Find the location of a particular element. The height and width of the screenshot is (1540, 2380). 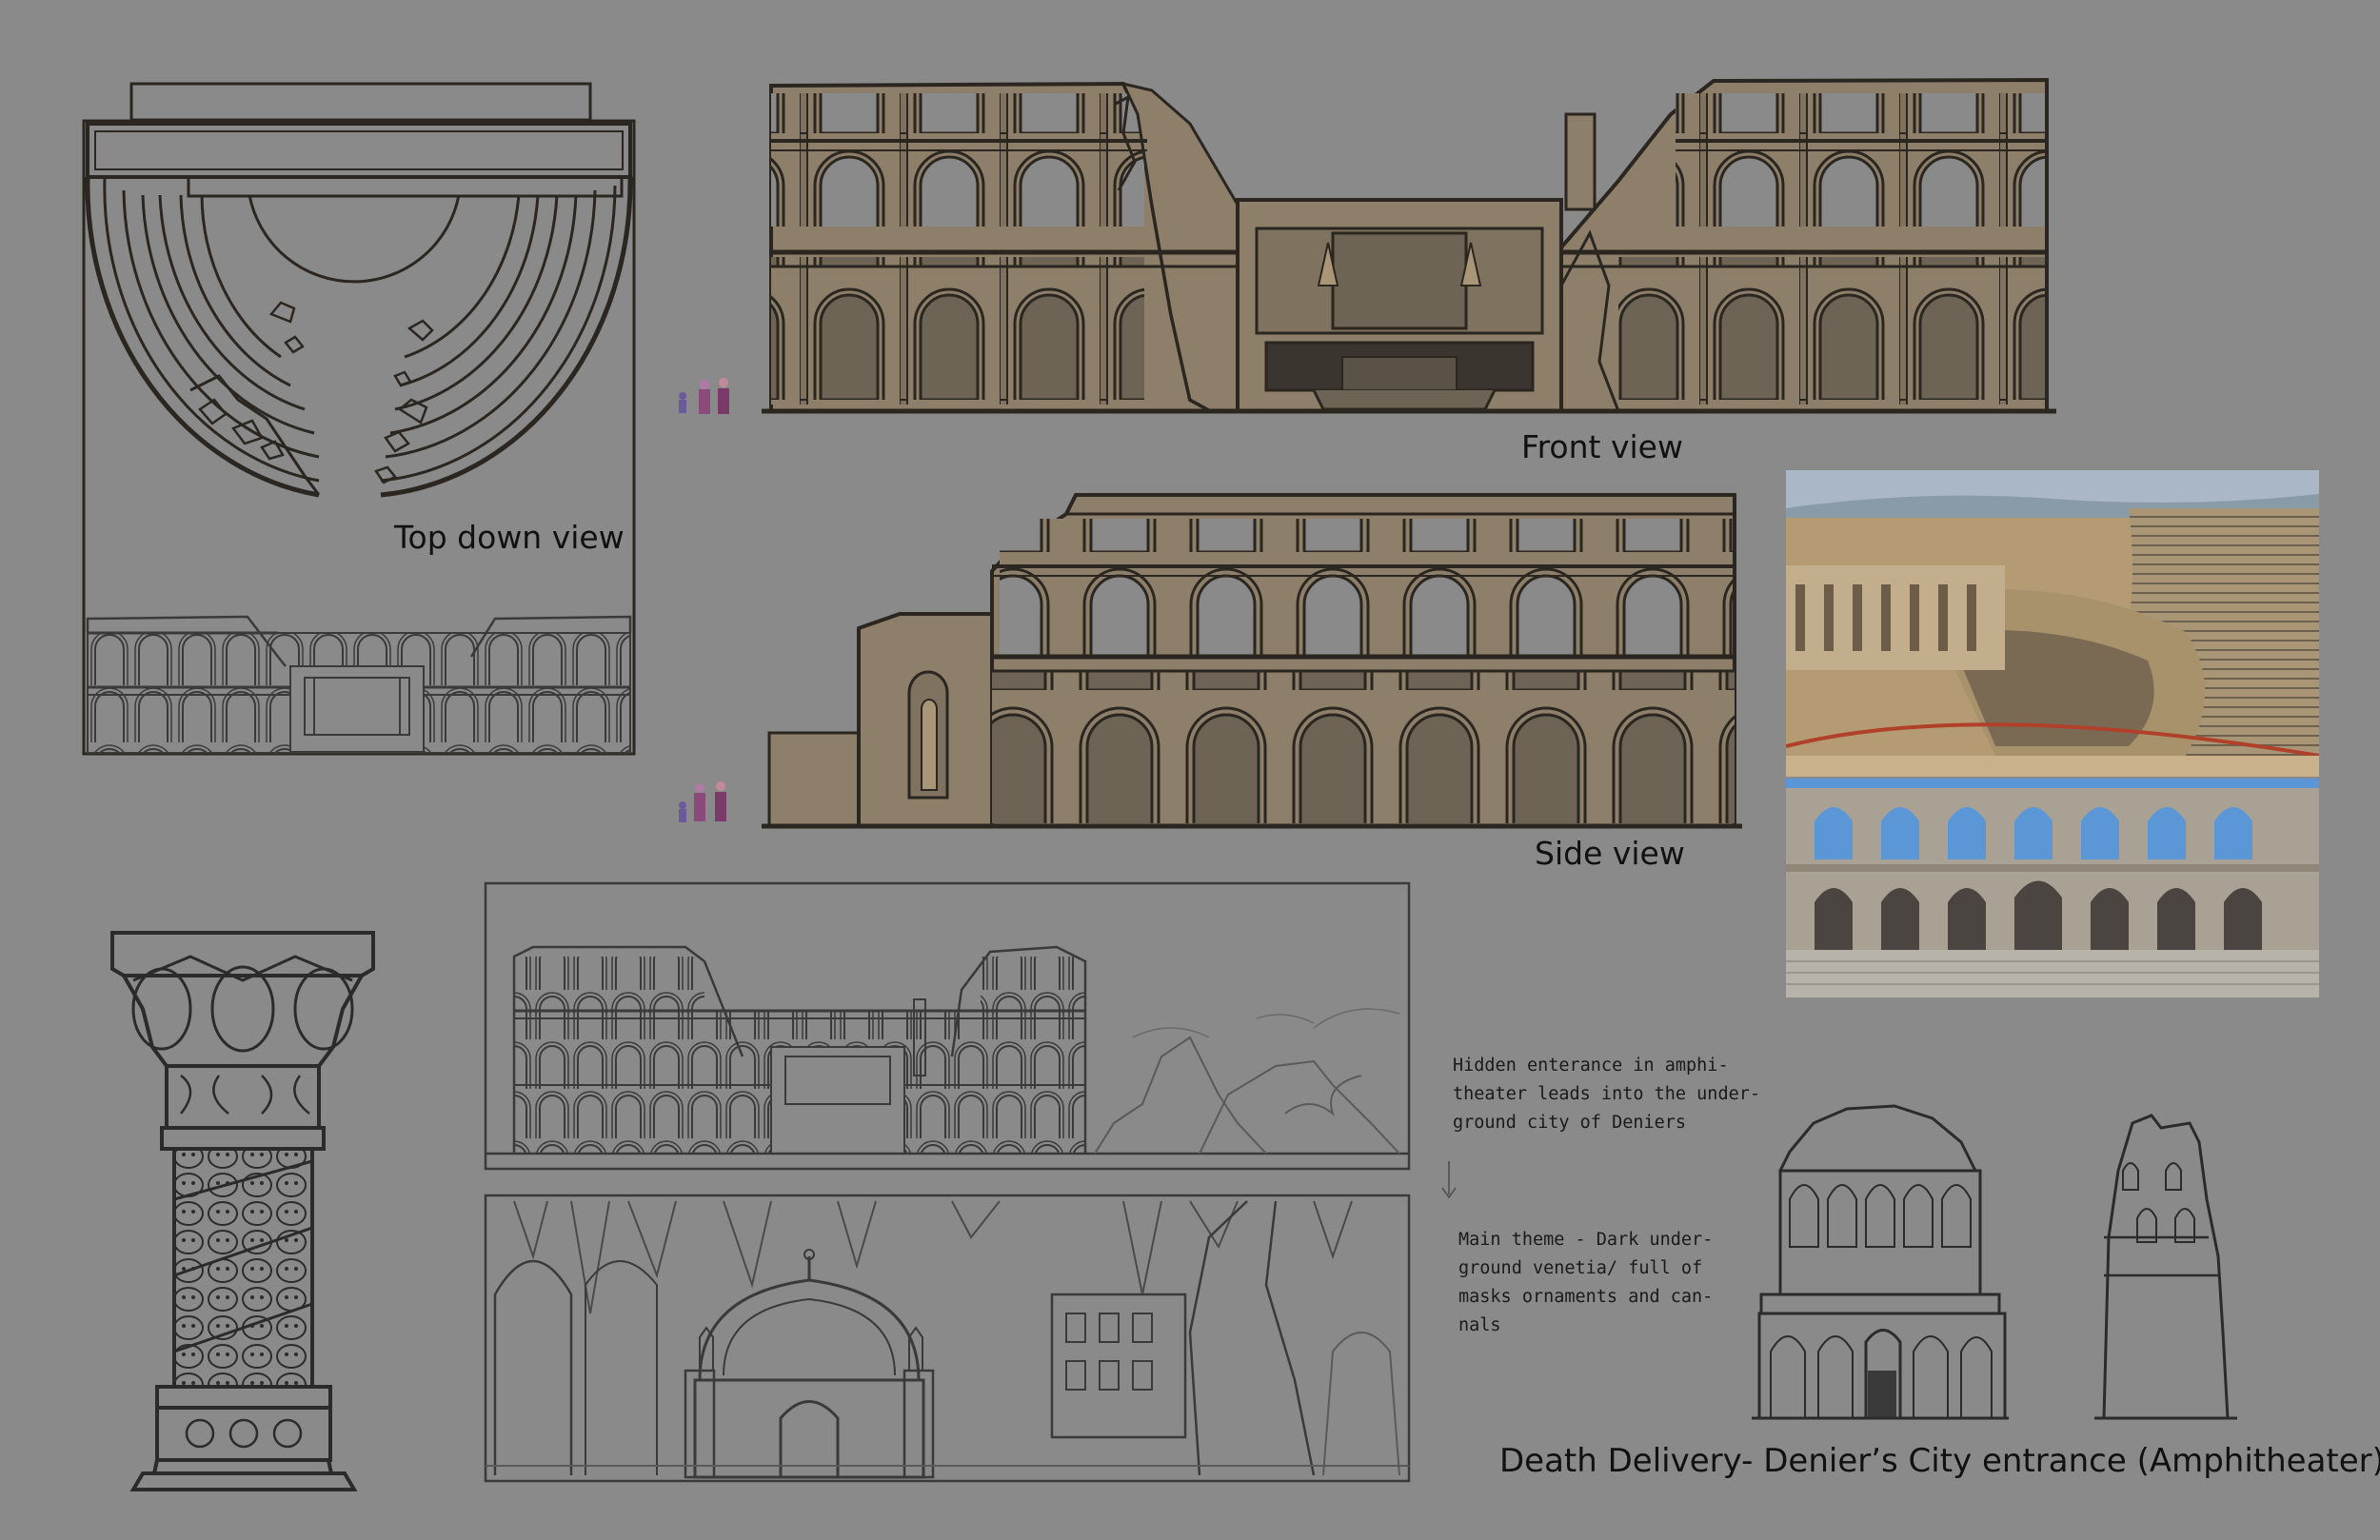

storyboard-panel-entrance is located at coordinates (947, 1026).